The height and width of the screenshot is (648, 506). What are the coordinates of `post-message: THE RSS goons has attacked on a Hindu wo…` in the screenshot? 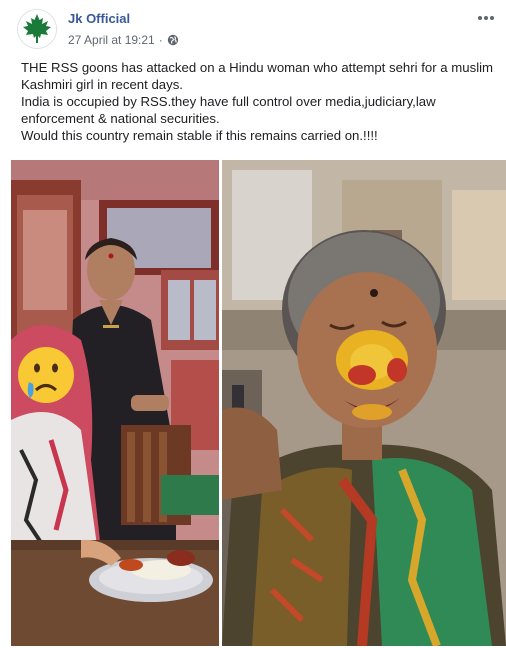 It's located at (259, 101).